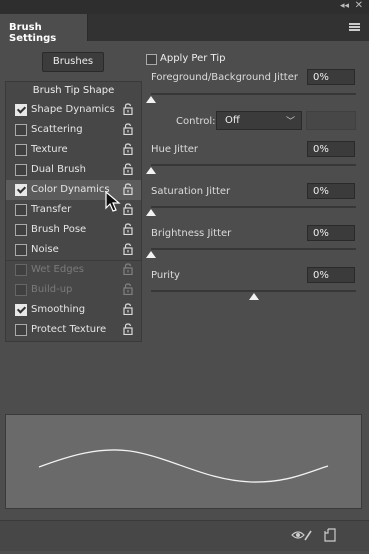 The width and height of the screenshot is (369, 554). Describe the element at coordinates (57, 269) in the screenshot. I see `brush-option-label: Wet Edges` at that location.